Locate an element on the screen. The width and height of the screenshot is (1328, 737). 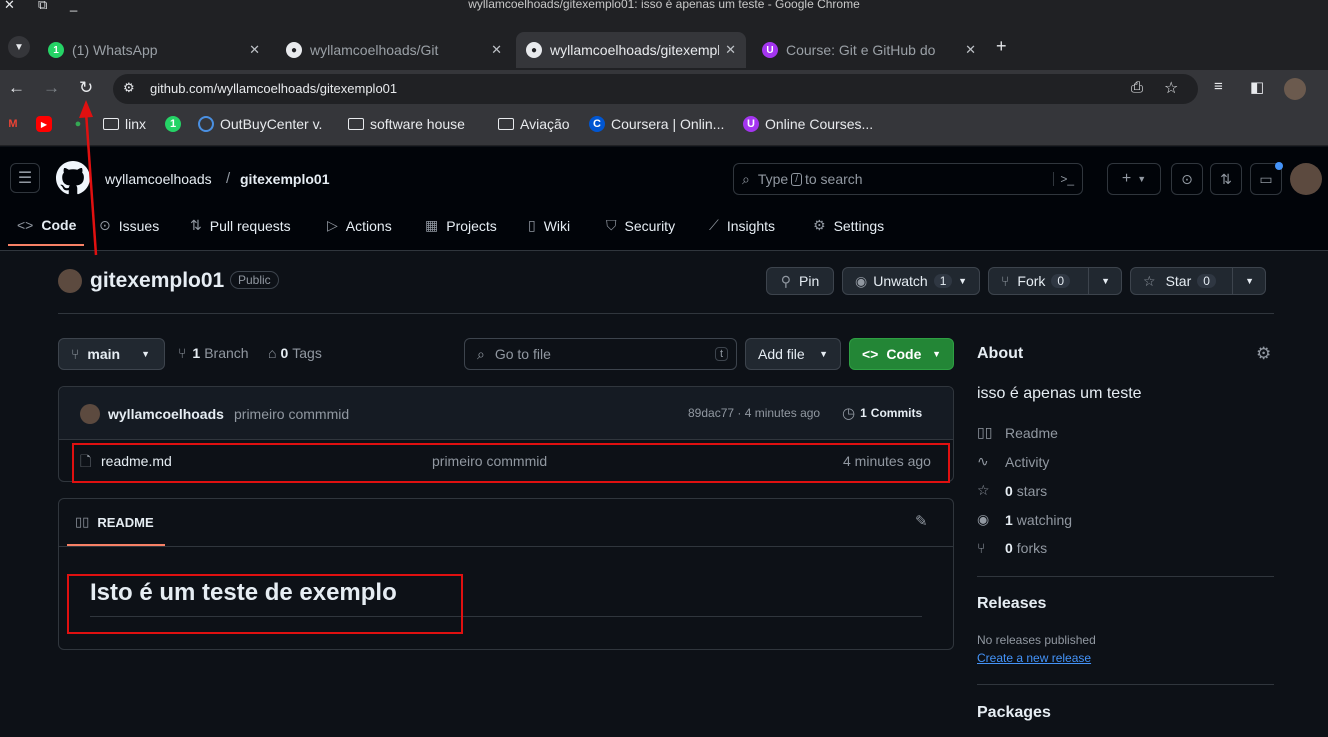
bookmark-star-icon: ☆ is located at coordinates (1171, 88).